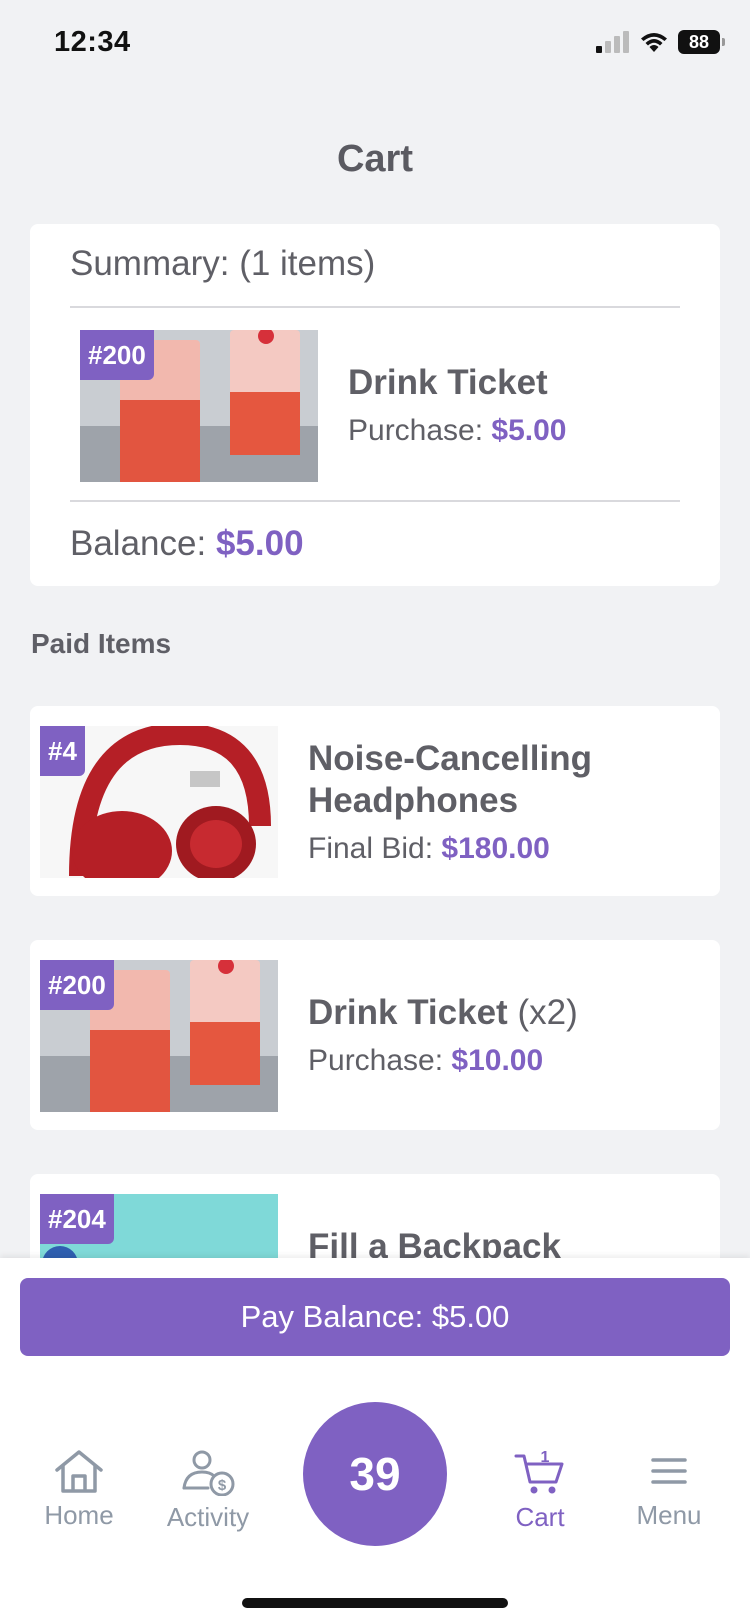  What do you see at coordinates (92, 42) in the screenshot?
I see `status-time: 12:34` at bounding box center [92, 42].